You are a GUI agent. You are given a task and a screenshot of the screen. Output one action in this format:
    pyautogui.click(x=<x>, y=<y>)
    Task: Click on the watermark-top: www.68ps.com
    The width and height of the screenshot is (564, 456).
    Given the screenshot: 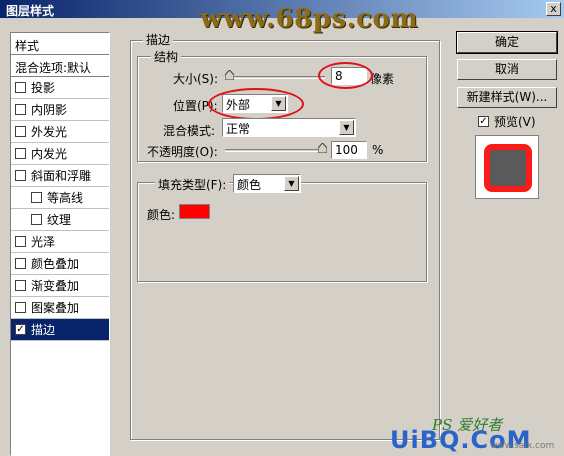 What is the action you would take?
    pyautogui.click(x=309, y=19)
    